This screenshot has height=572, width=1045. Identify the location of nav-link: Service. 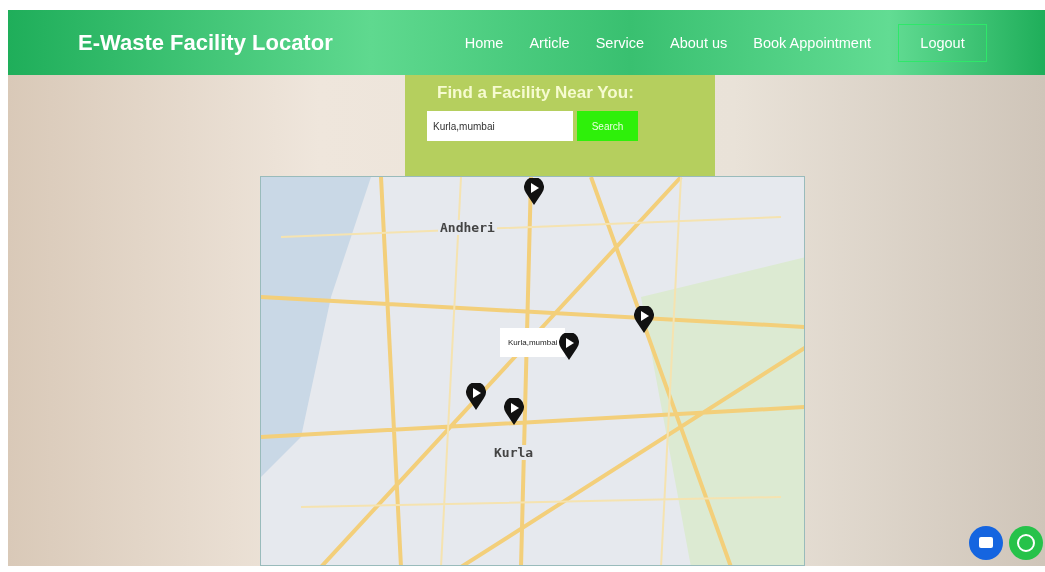
(620, 42).